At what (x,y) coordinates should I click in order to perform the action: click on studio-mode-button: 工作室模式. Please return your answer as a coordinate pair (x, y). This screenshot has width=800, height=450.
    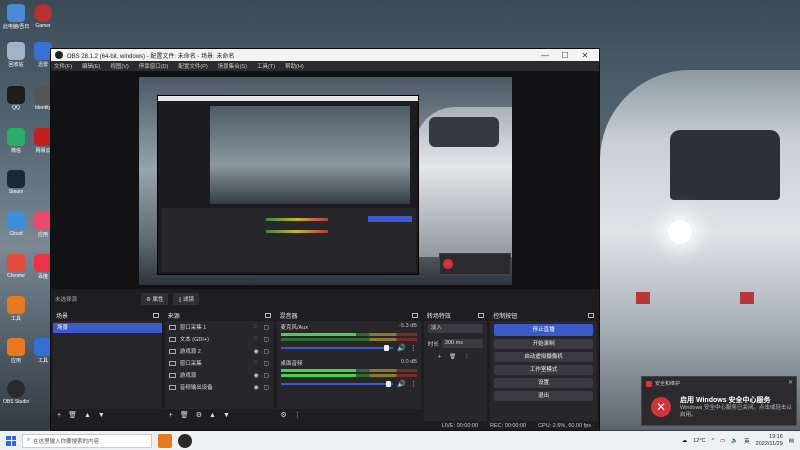
    Looking at the image, I should click on (543, 370).